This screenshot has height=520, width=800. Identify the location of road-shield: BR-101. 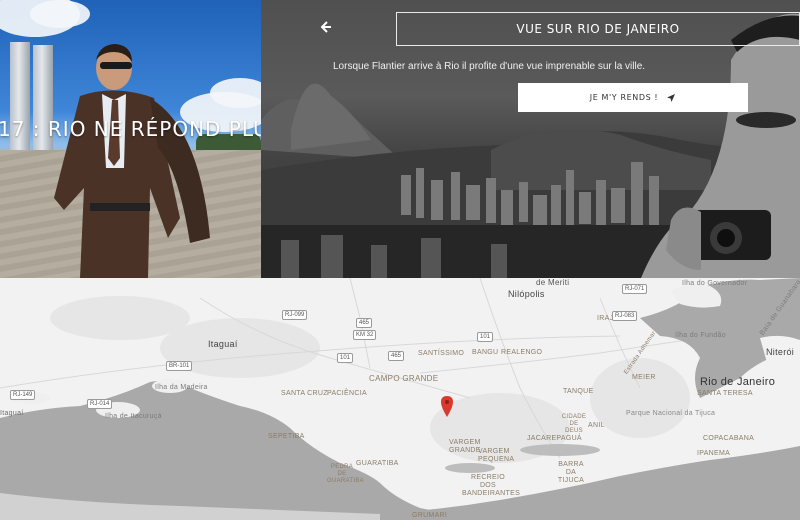
(179, 366).